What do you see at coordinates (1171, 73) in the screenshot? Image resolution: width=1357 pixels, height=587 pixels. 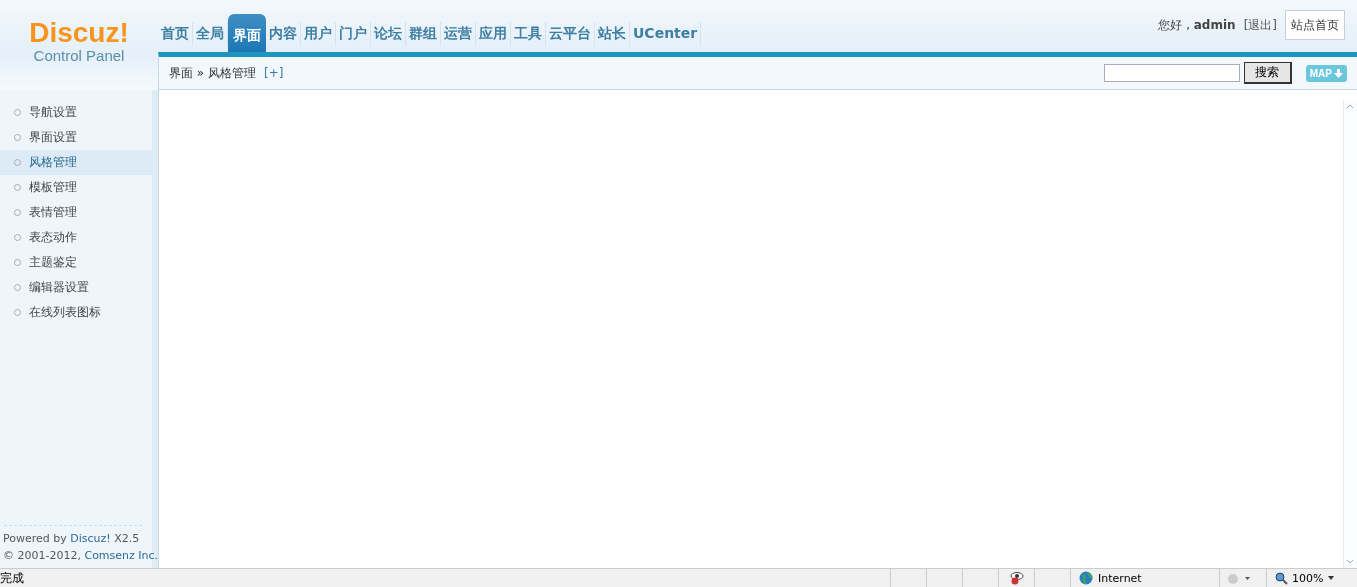 I see `search-field` at bounding box center [1171, 73].